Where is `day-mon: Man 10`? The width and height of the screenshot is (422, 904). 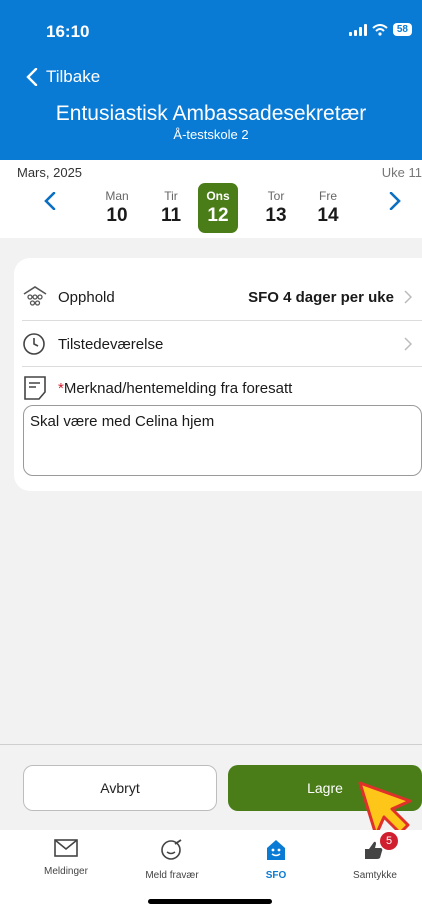 day-mon: Man 10 is located at coordinates (117, 208).